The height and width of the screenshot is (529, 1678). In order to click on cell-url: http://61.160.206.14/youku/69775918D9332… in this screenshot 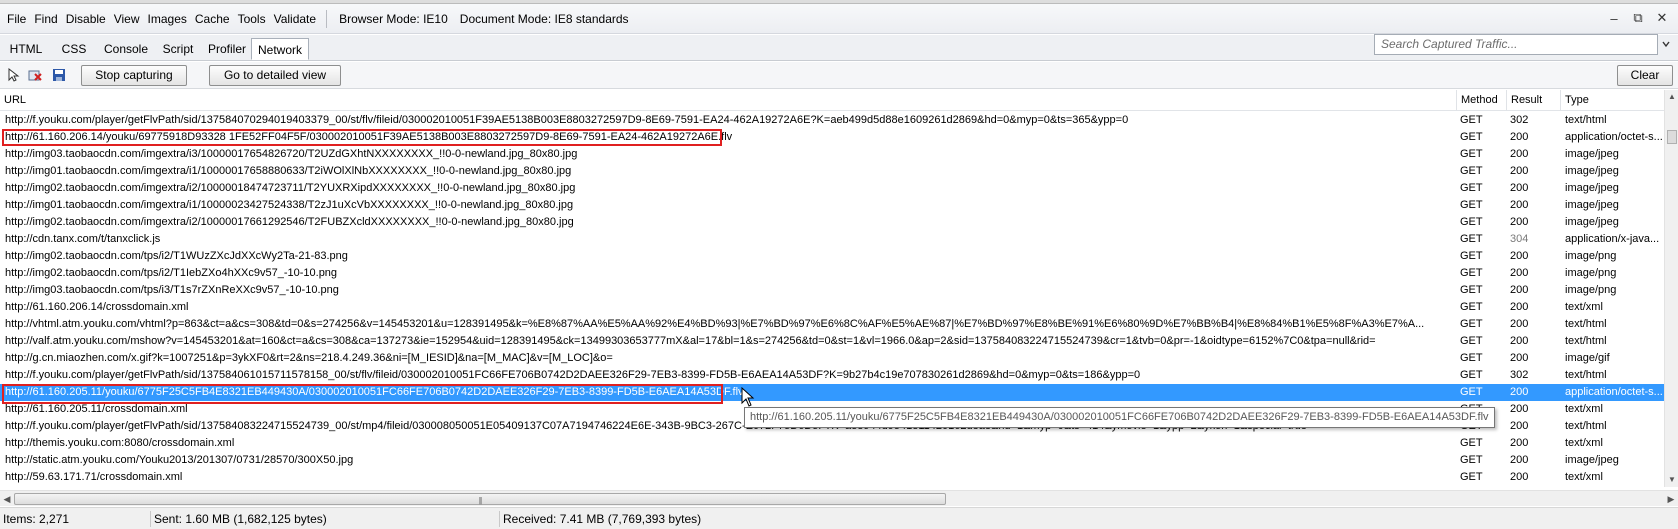, I will do `click(369, 137)`.